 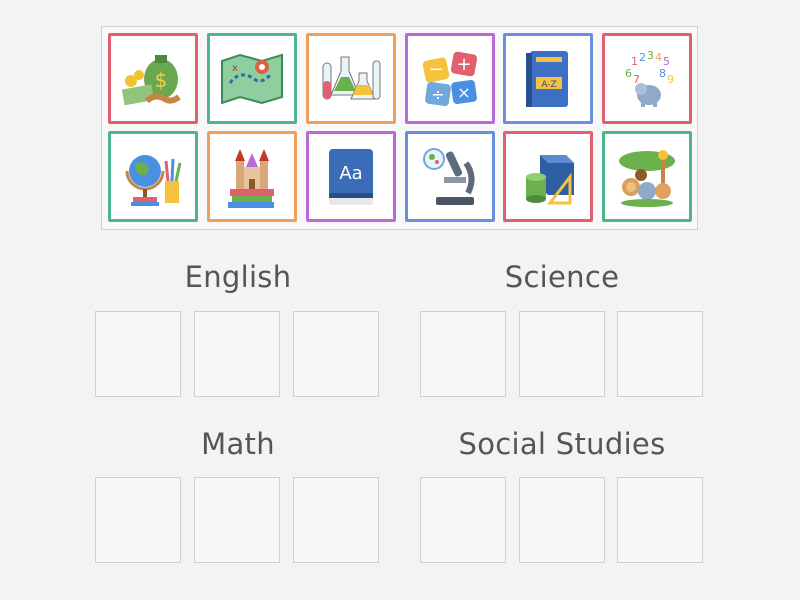 I want to click on math-operators-icon: − + ÷ ×, so click(x=450, y=78).